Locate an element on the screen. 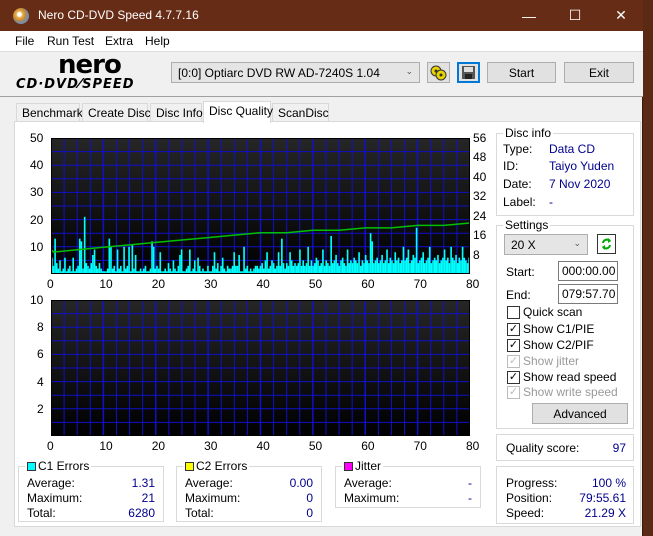  c2-maximum-value: 0 is located at coordinates (309, 498).